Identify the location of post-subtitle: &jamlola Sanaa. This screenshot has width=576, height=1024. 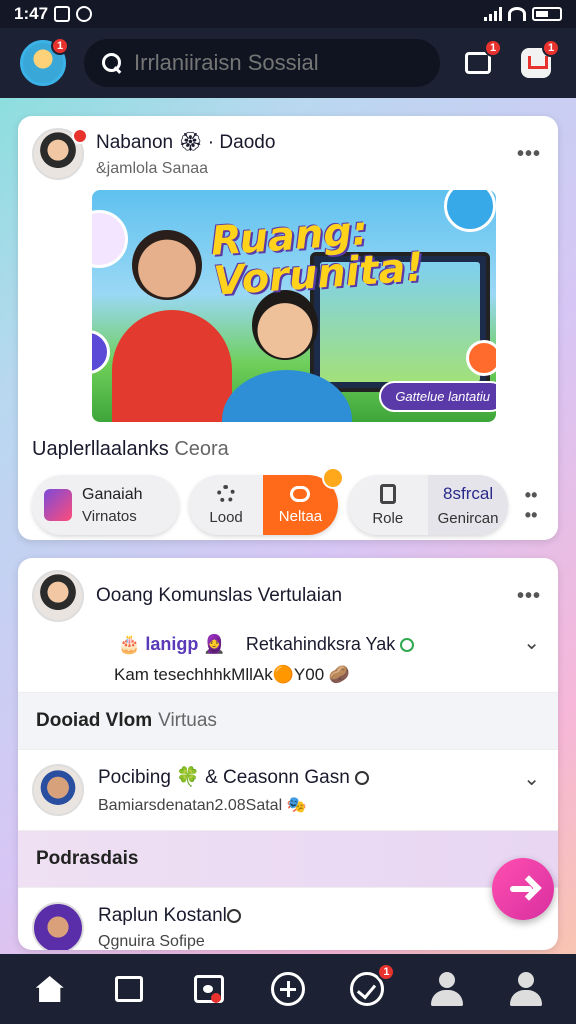
(152, 168).